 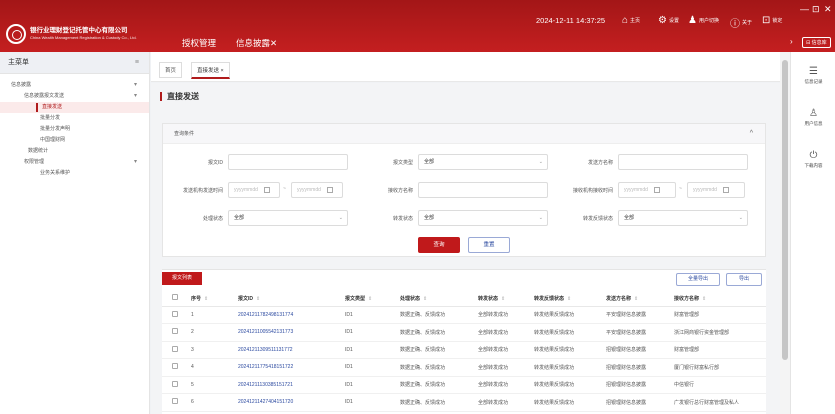 What do you see at coordinates (74, 96) in the screenshot?
I see `sidebar-item-report-send: 信息披露报文发送 ▾` at bounding box center [74, 96].